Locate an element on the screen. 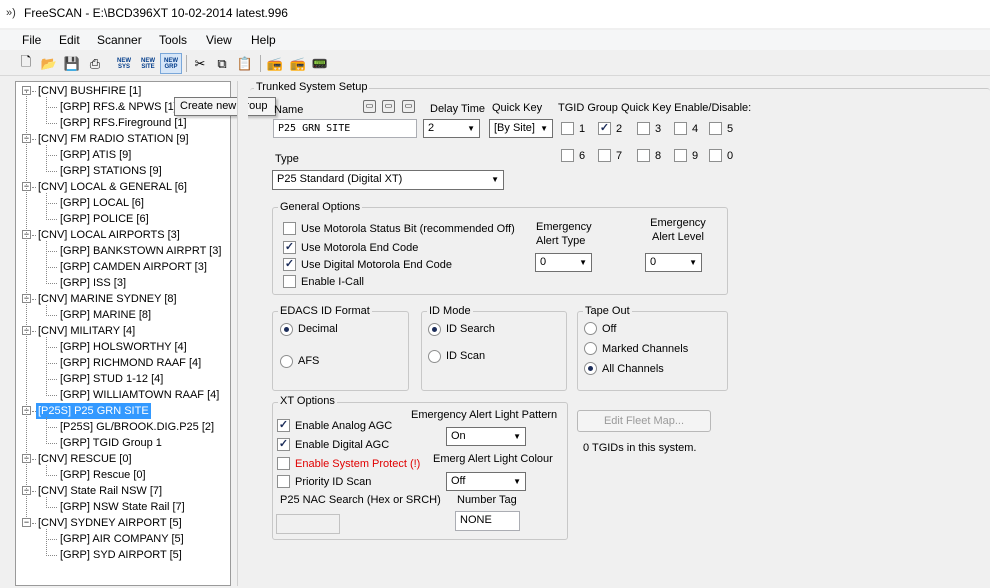  tree-node-group: [GRP] ISS [3] is located at coordinates (93, 283).